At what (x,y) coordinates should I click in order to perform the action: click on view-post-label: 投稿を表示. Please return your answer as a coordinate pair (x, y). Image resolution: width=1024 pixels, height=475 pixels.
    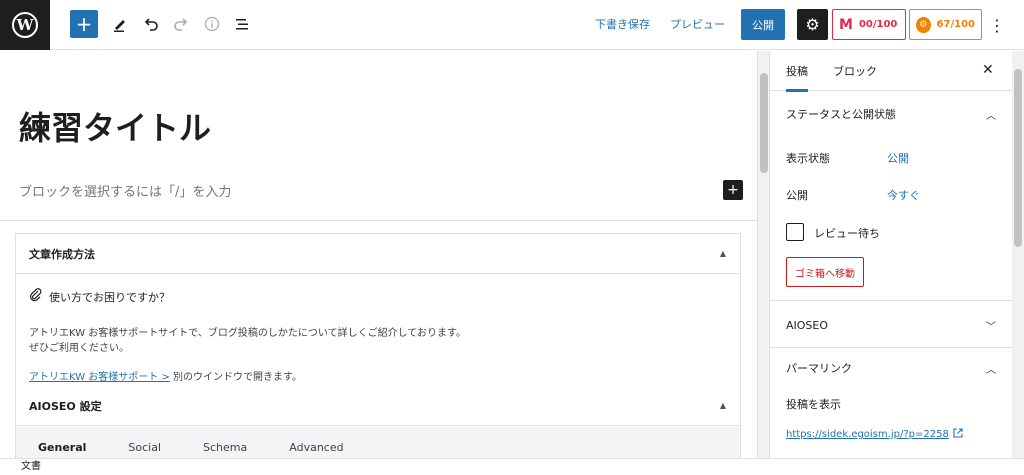
    Looking at the image, I should click on (813, 404).